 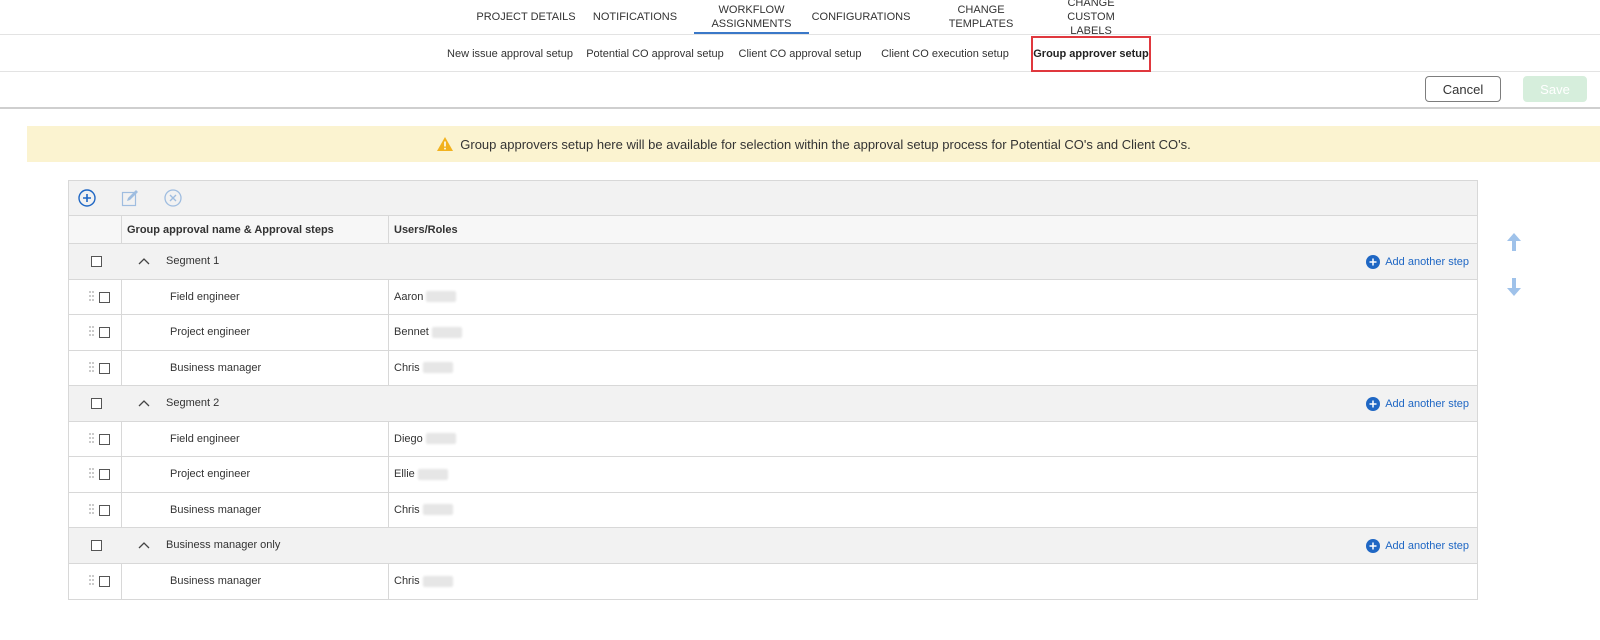 What do you see at coordinates (861, 17) in the screenshot?
I see `tab-configurations: CONFIGURATIONS` at bounding box center [861, 17].